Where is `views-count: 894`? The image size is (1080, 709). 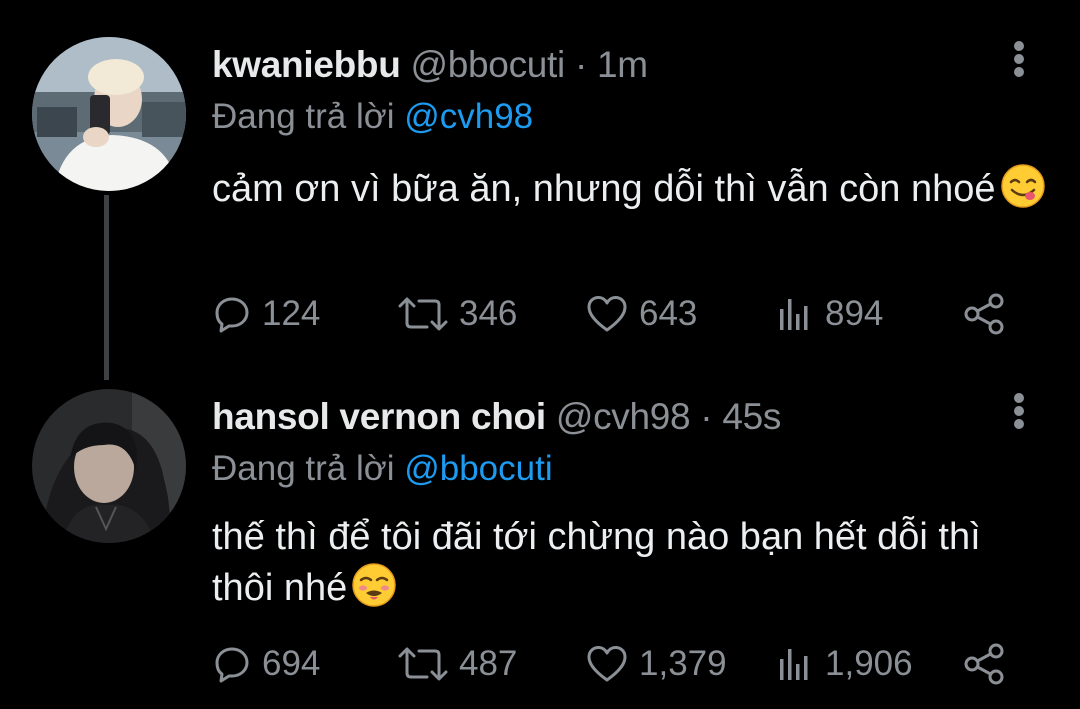 views-count: 894 is located at coordinates (854, 313).